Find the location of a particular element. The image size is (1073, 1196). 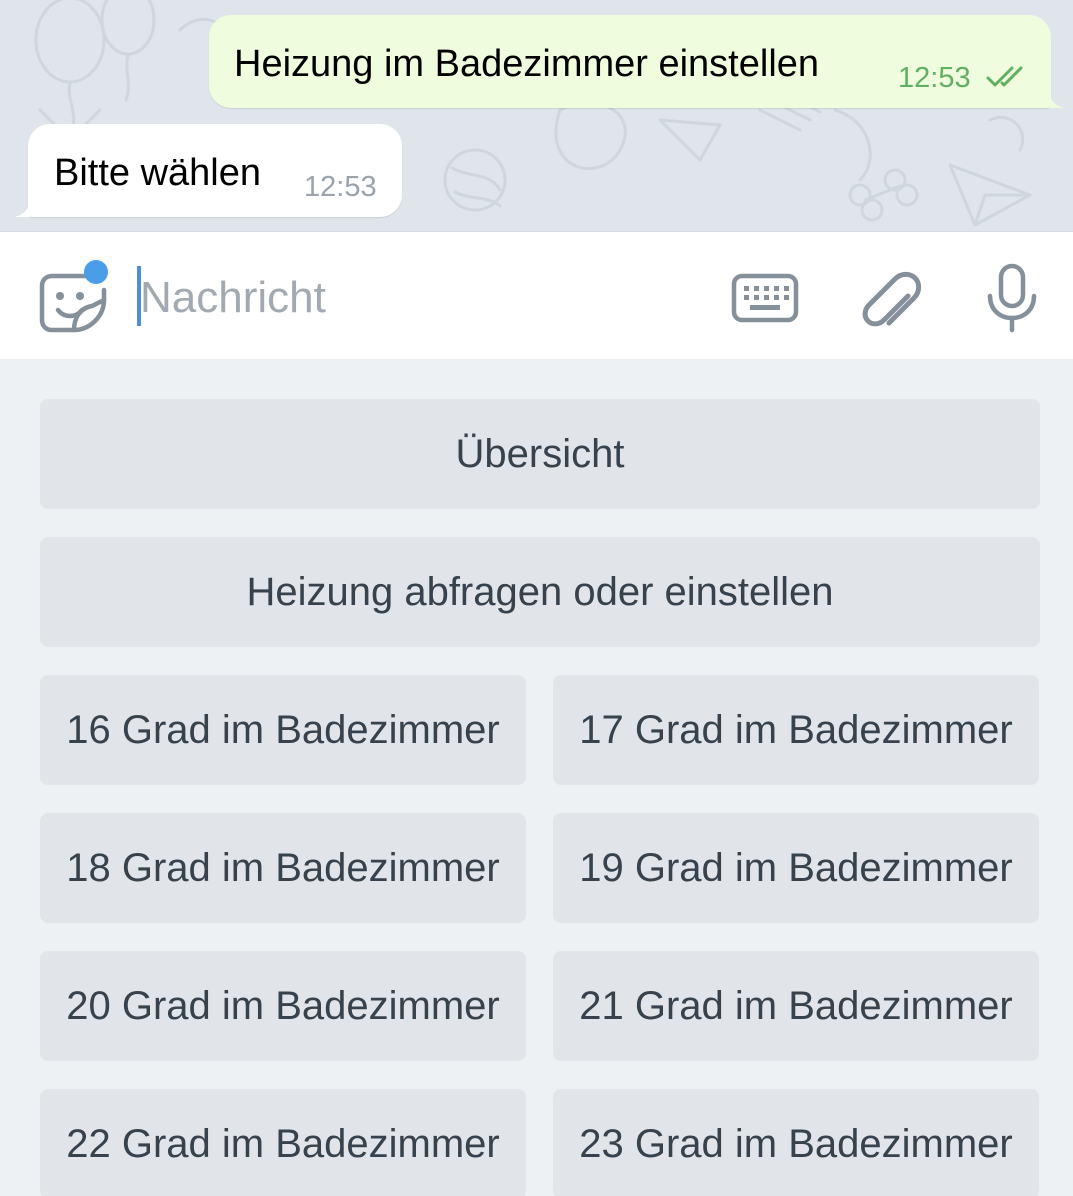

keyboard-button-19-grad: 19 Grad im Badezimmer is located at coordinates (796, 868).